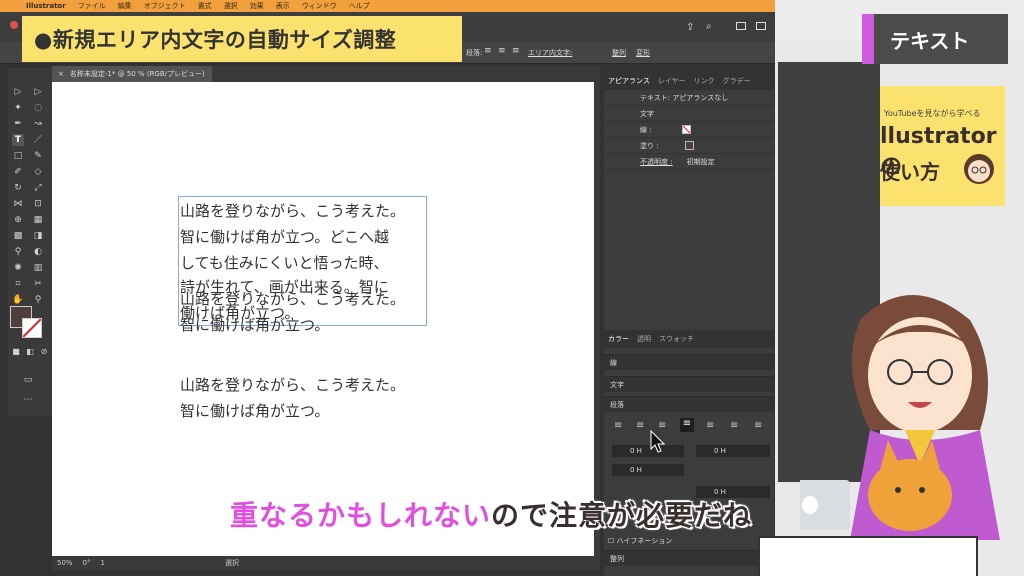 This screenshot has width=1024, height=576. Describe the element at coordinates (38, 188) in the screenshot. I see `scale-tool-icon: ⤢` at that location.